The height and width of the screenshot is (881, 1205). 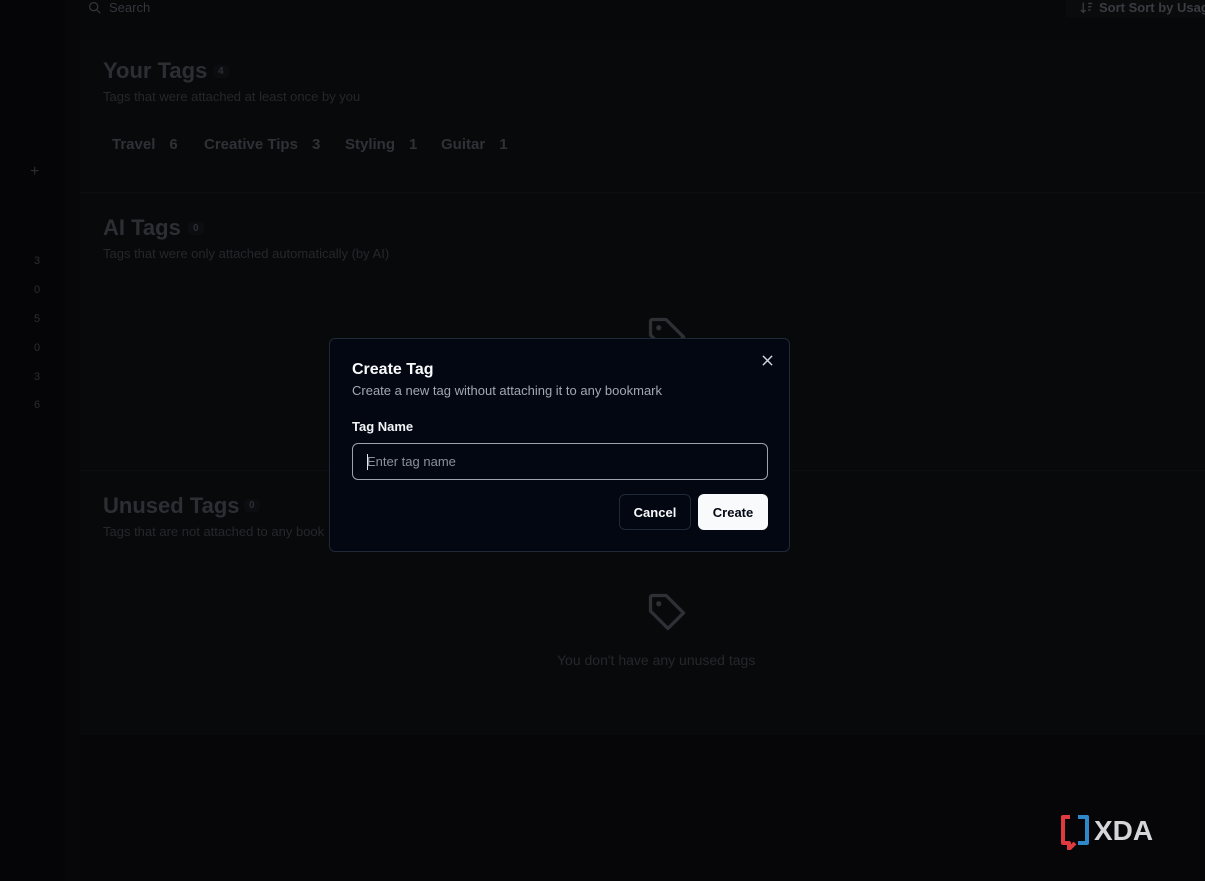 I want to click on sidebar-divider, so click(x=73, y=440).